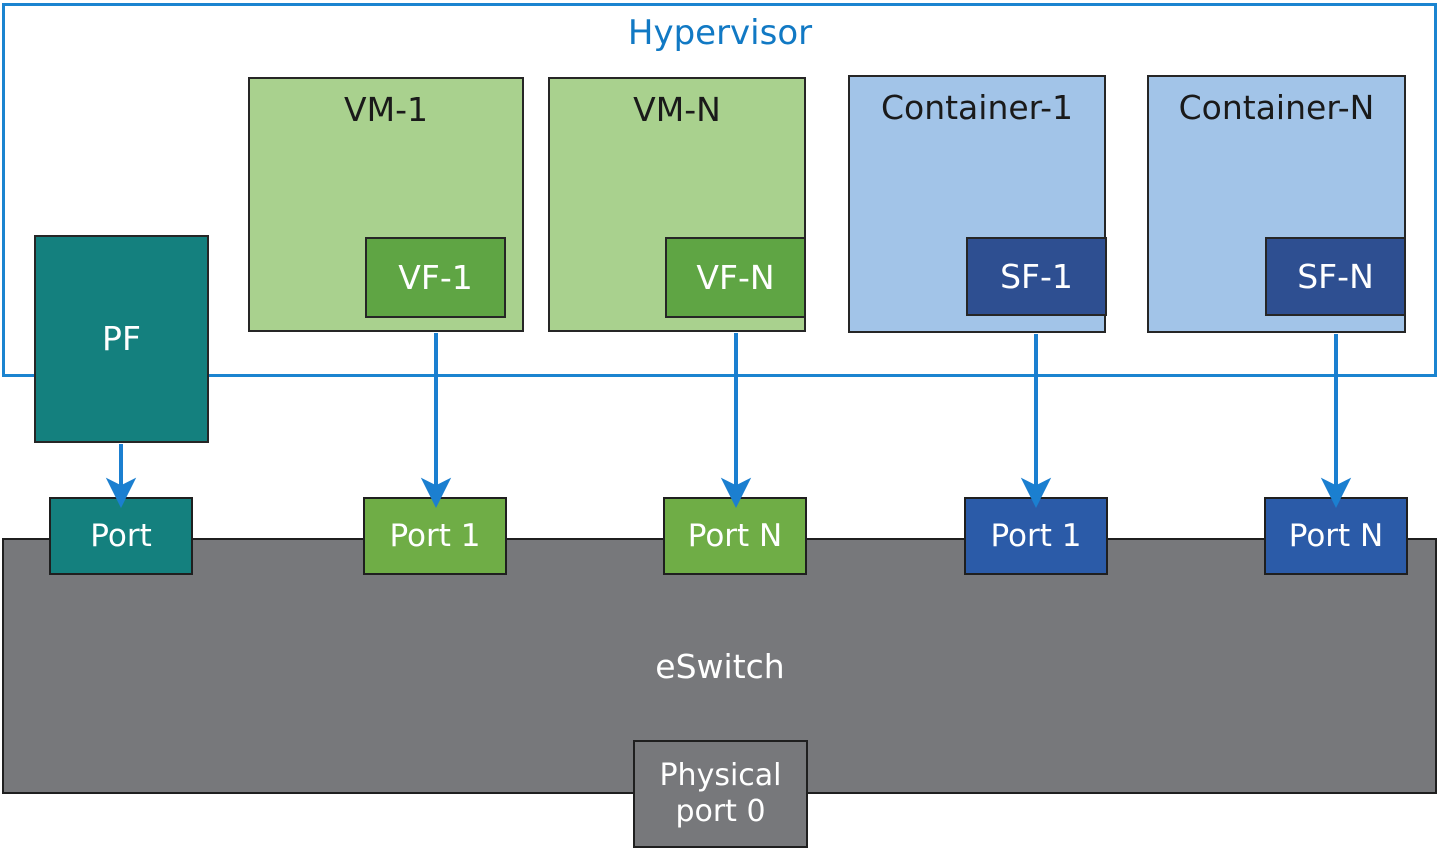  I want to click on port-pf-block: Port, so click(121, 536).